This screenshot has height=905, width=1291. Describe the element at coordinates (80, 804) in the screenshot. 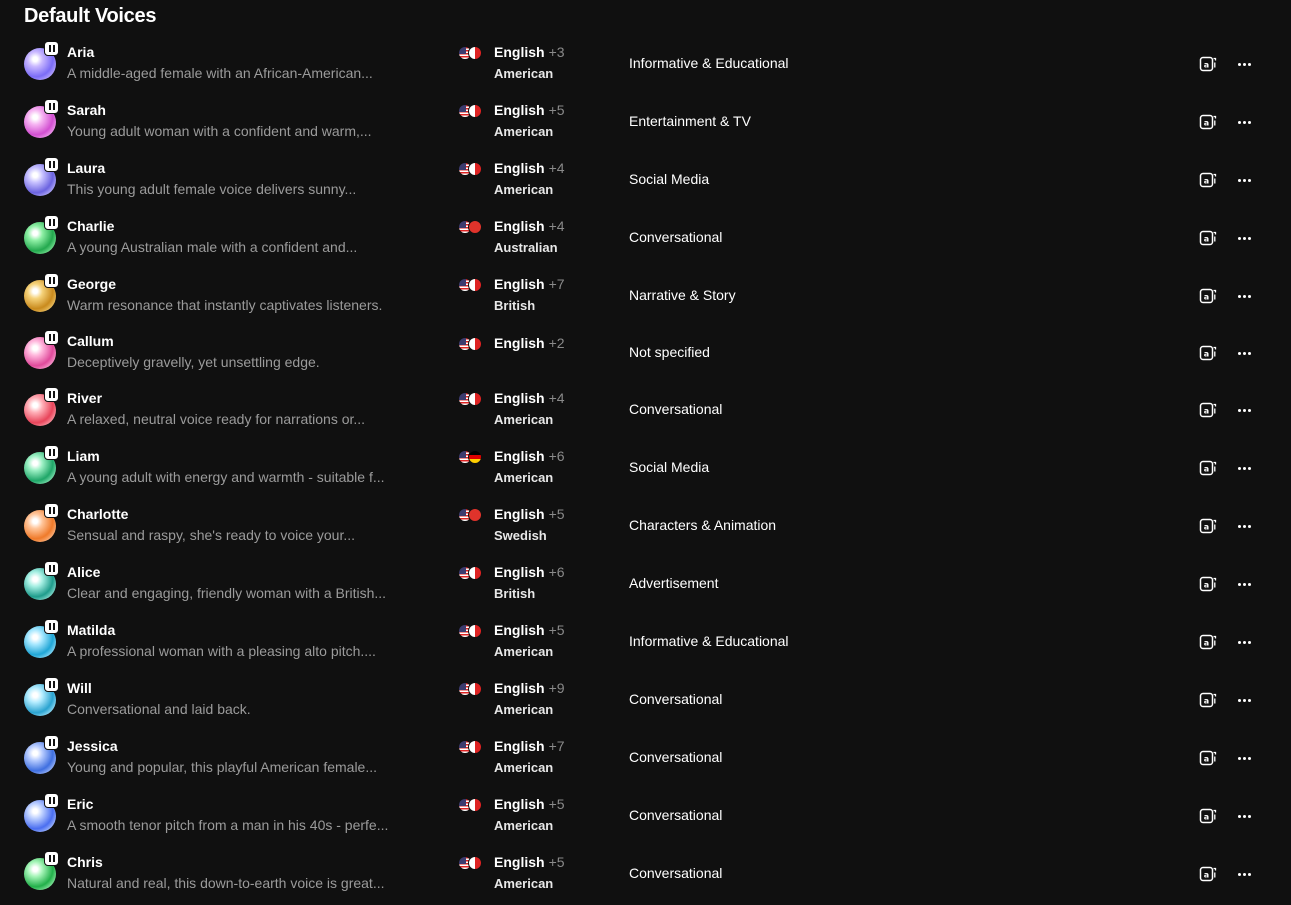

I see `voice-name: Eric` at that location.